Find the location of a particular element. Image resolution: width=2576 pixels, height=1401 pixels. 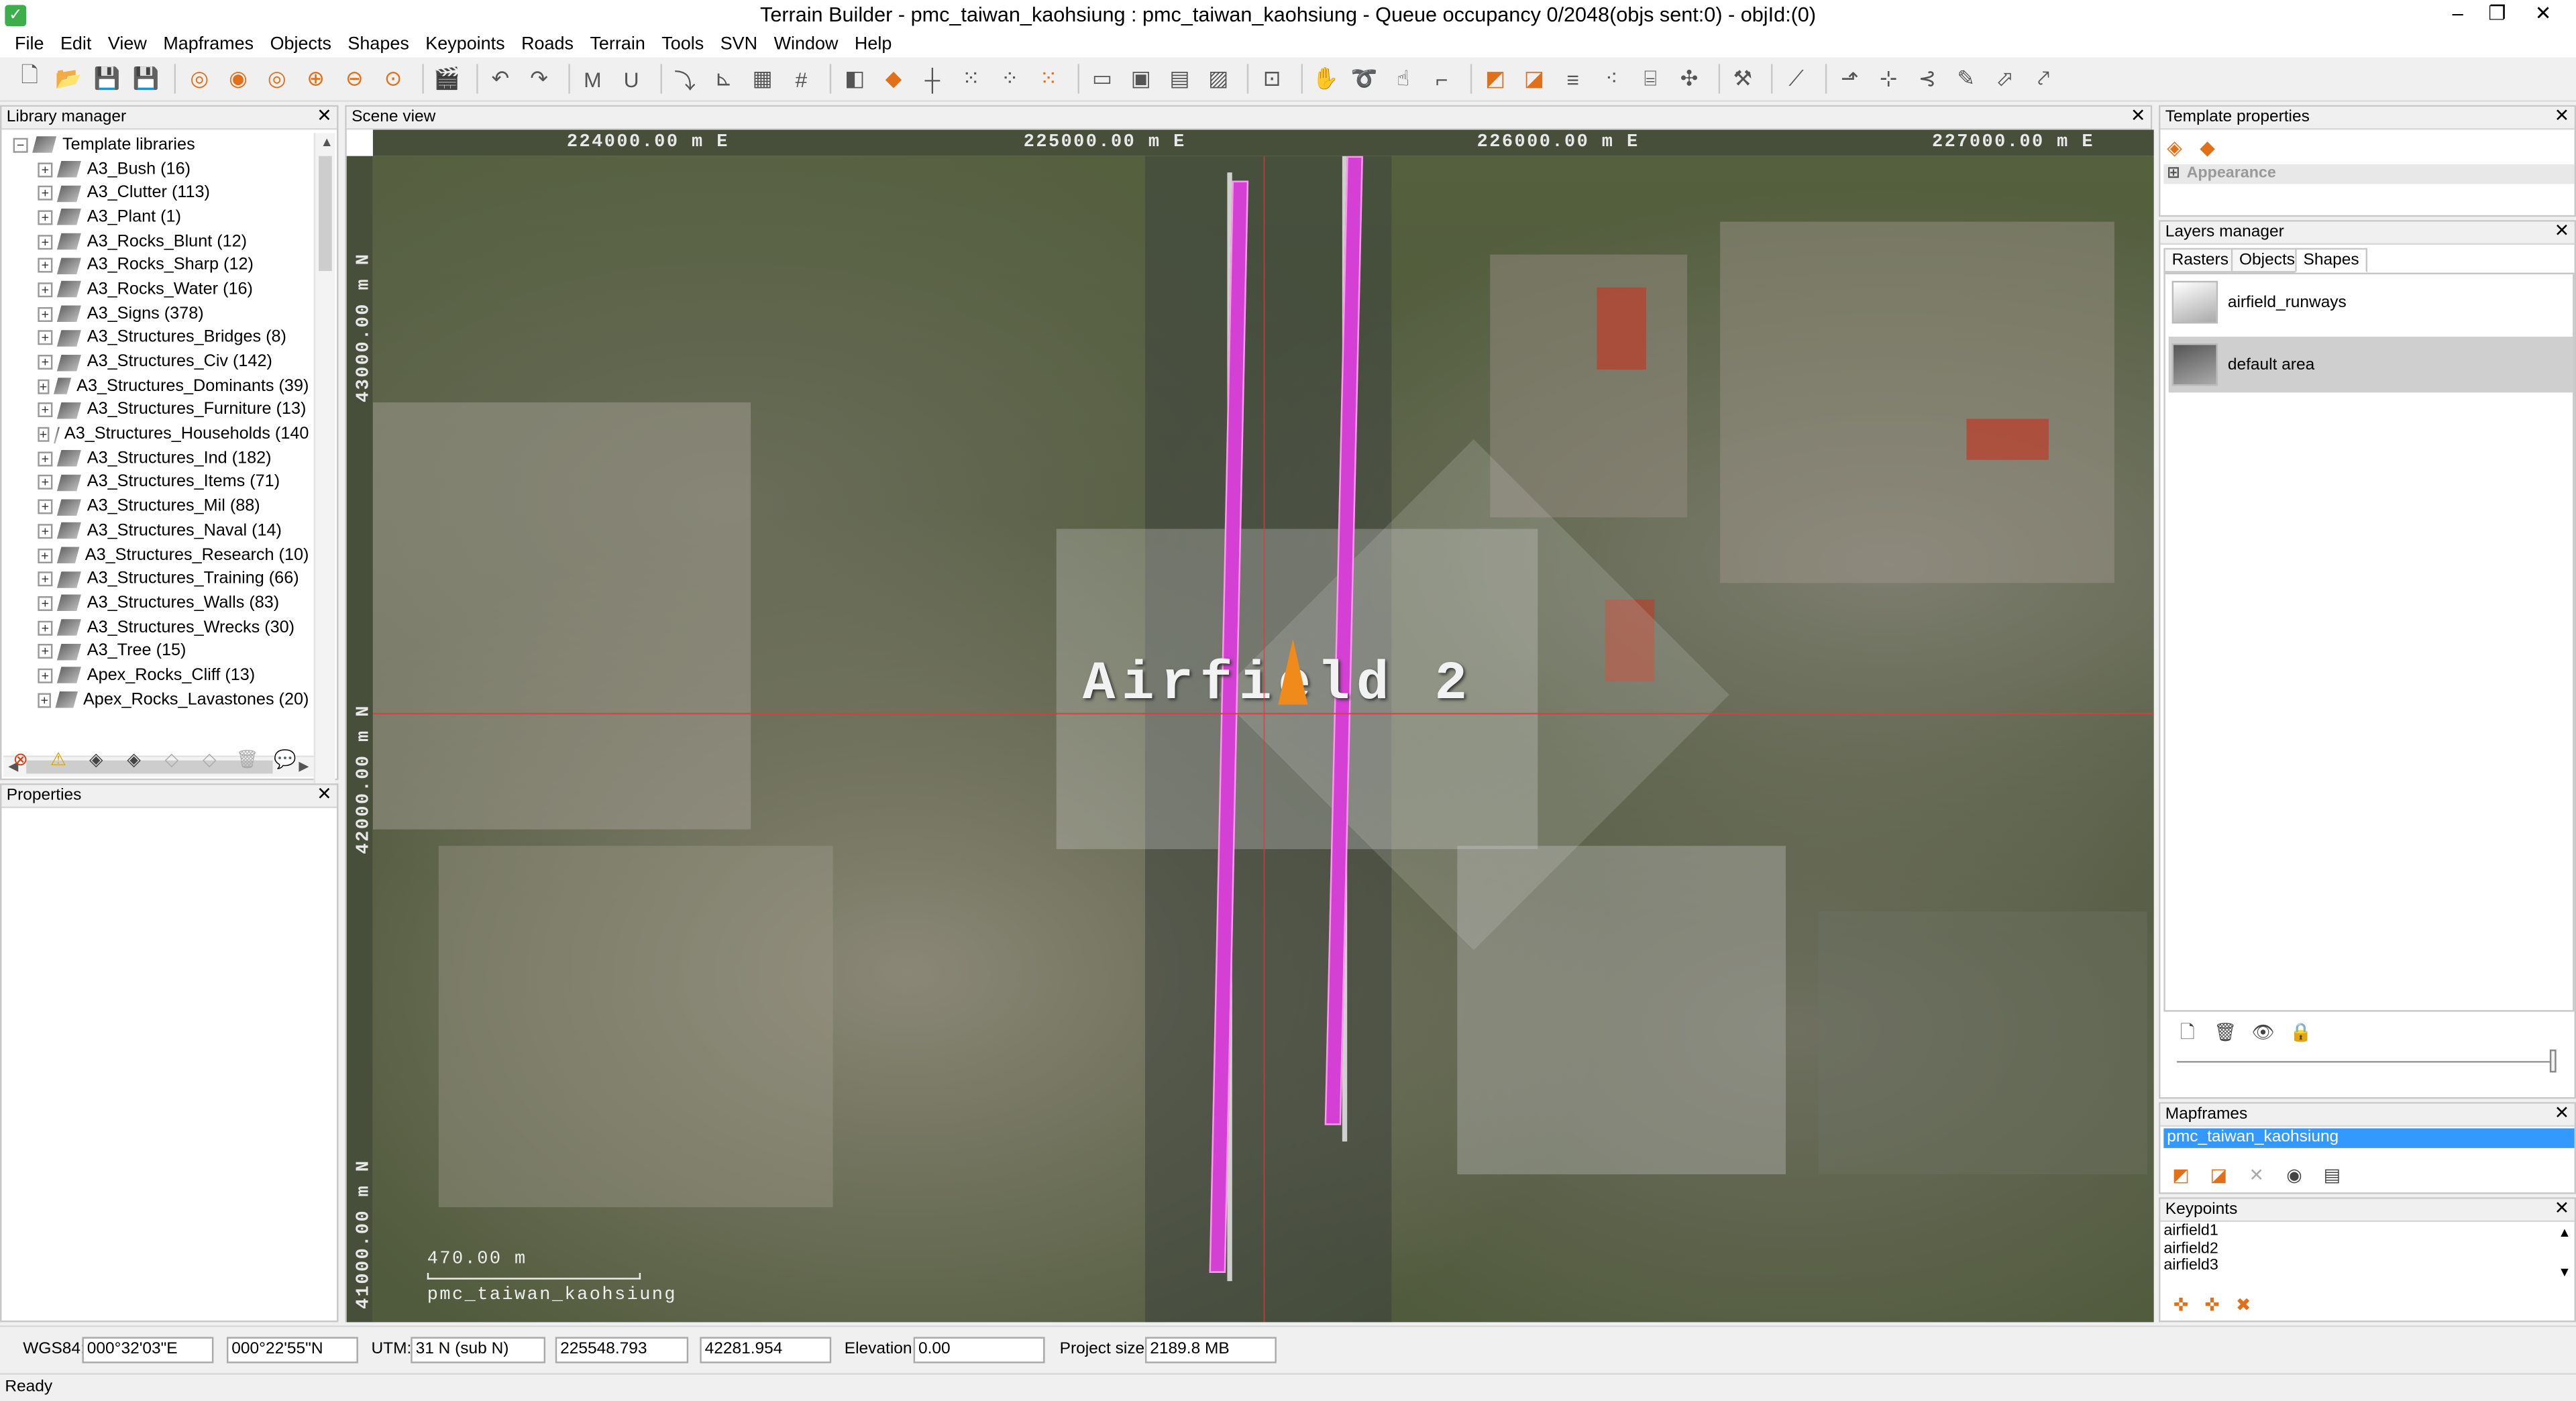

mapframe-item-selected: pmc_taiwan_kaohsiung is located at coordinates (2369, 1138).